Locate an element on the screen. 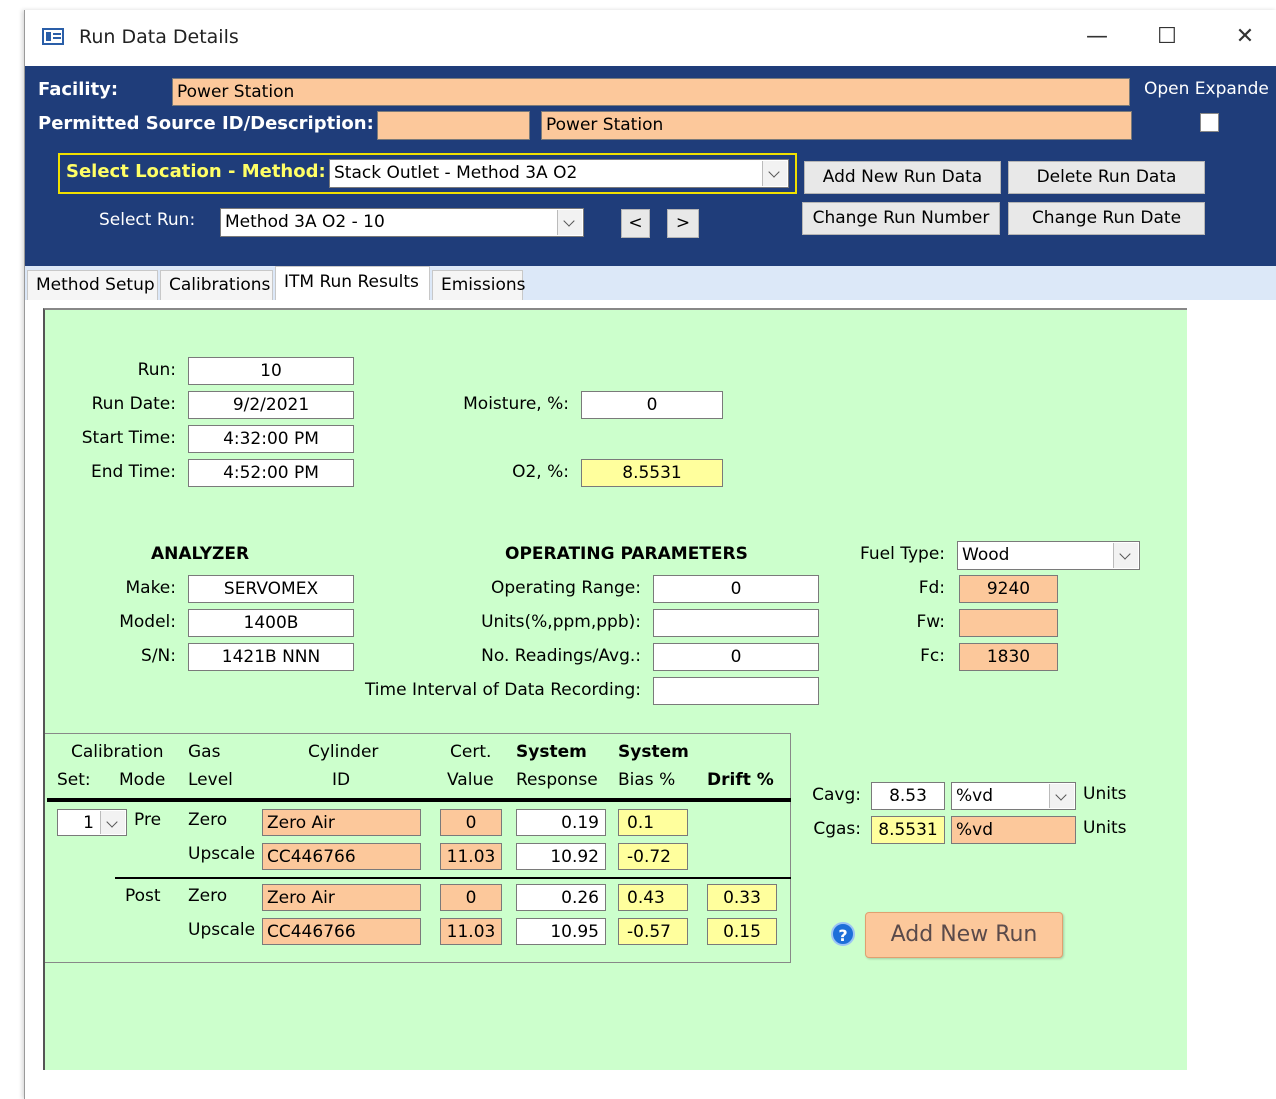  tab-emissions: Emissions is located at coordinates (479, 285).